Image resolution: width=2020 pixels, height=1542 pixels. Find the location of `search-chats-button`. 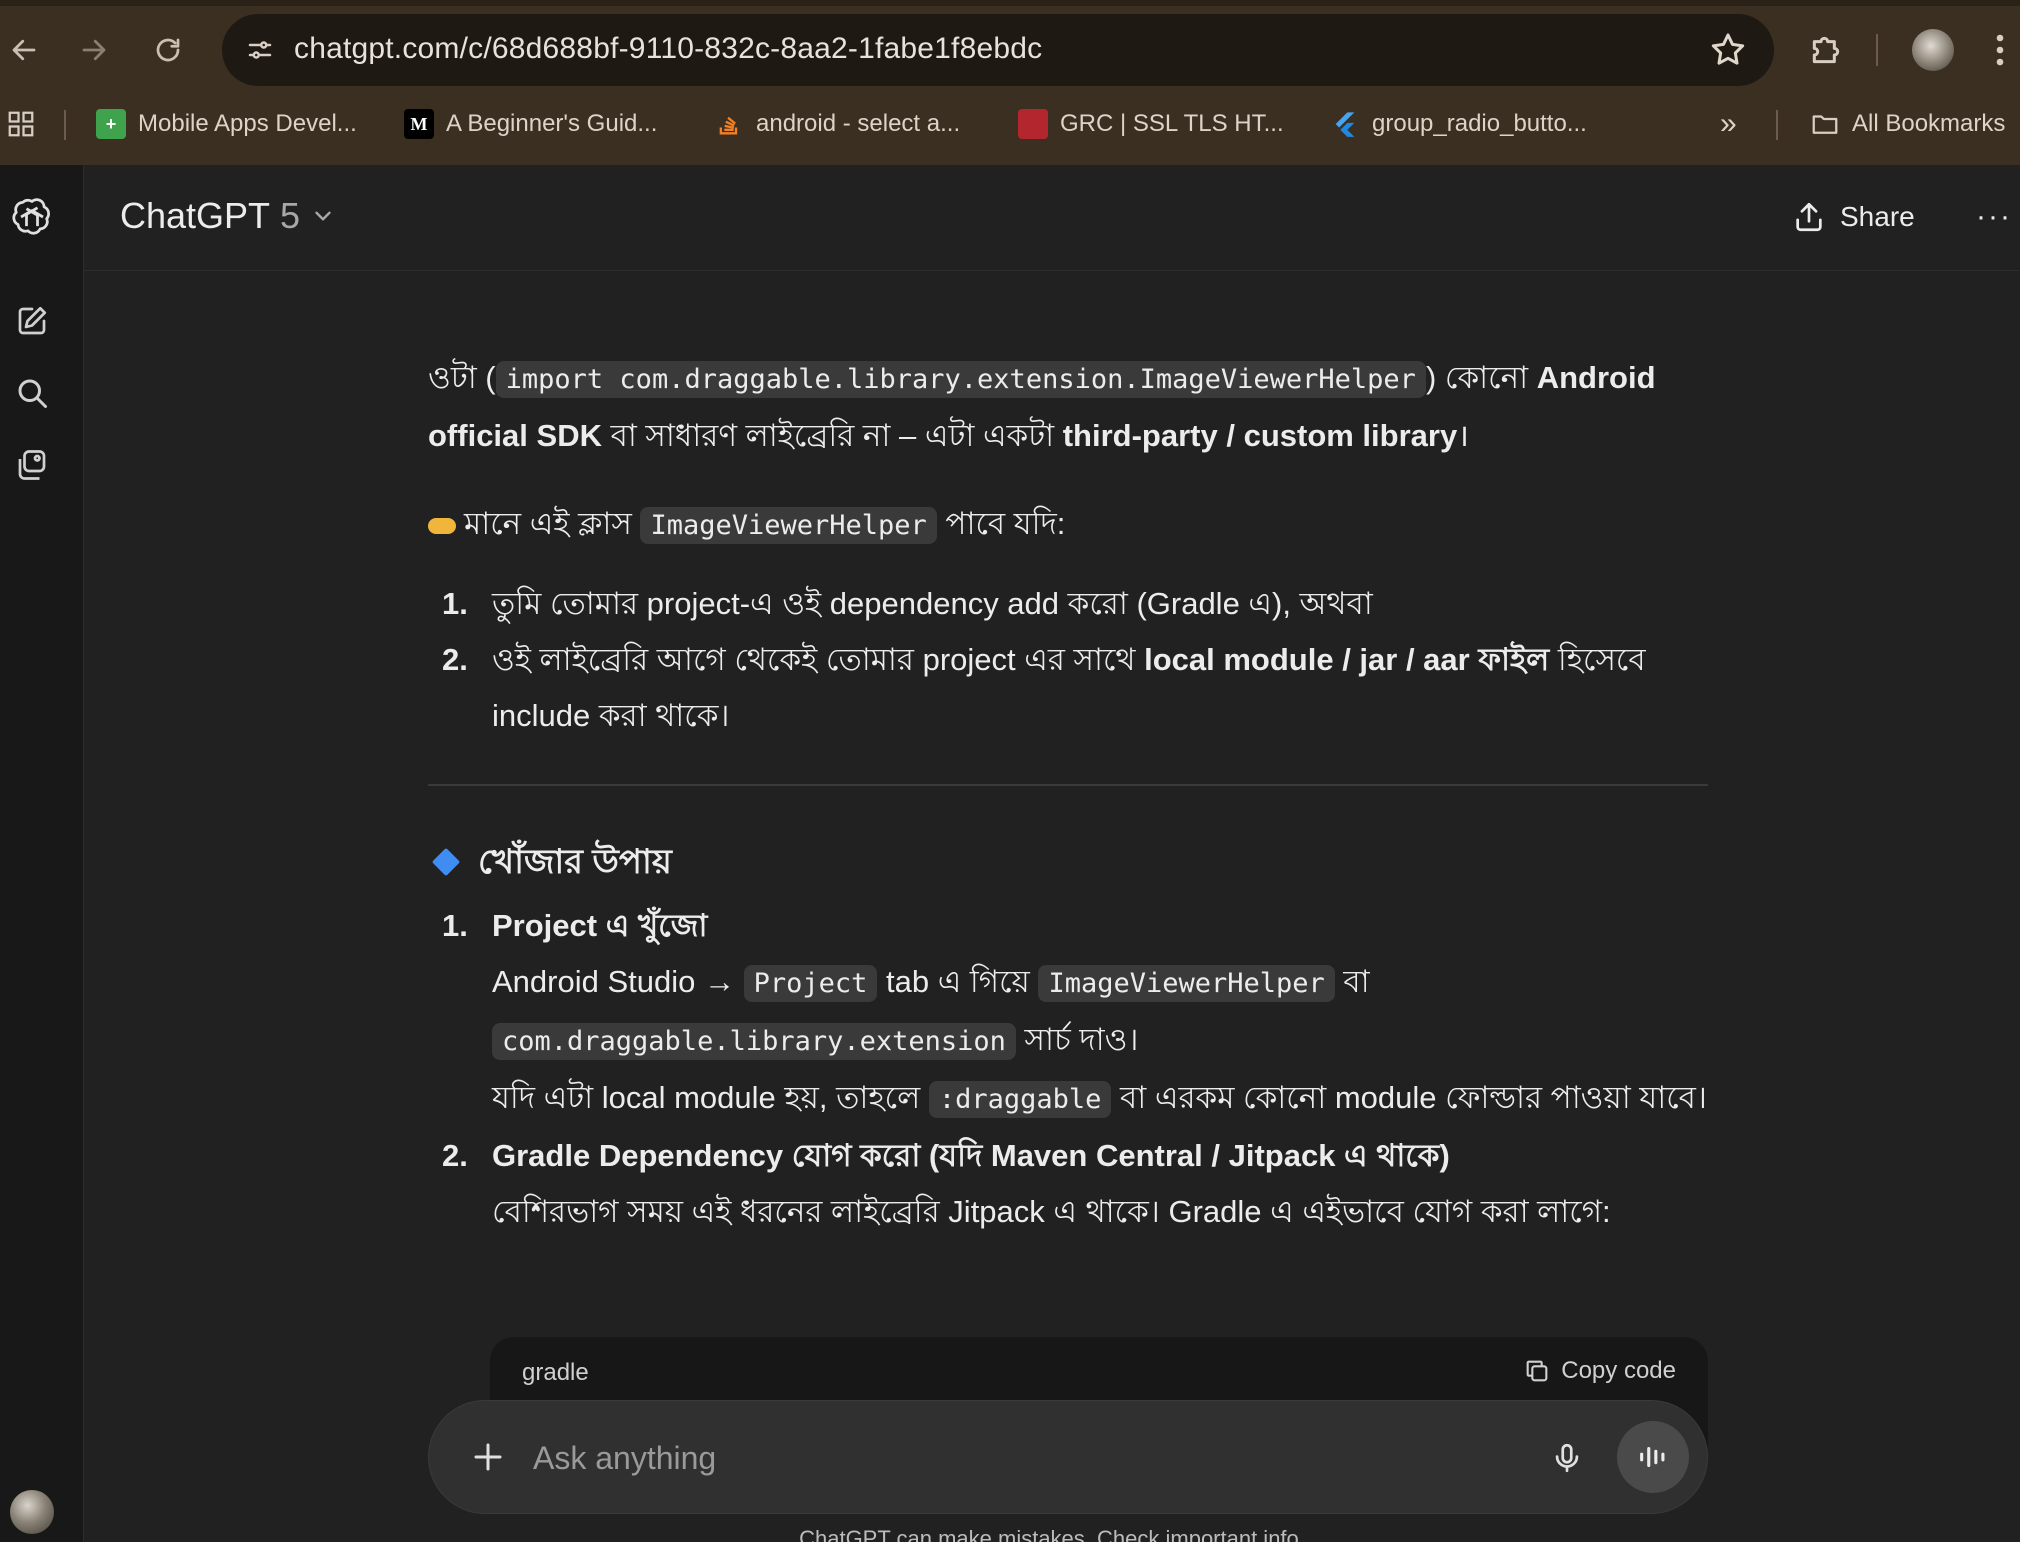

search-chats-button is located at coordinates (32, 393).